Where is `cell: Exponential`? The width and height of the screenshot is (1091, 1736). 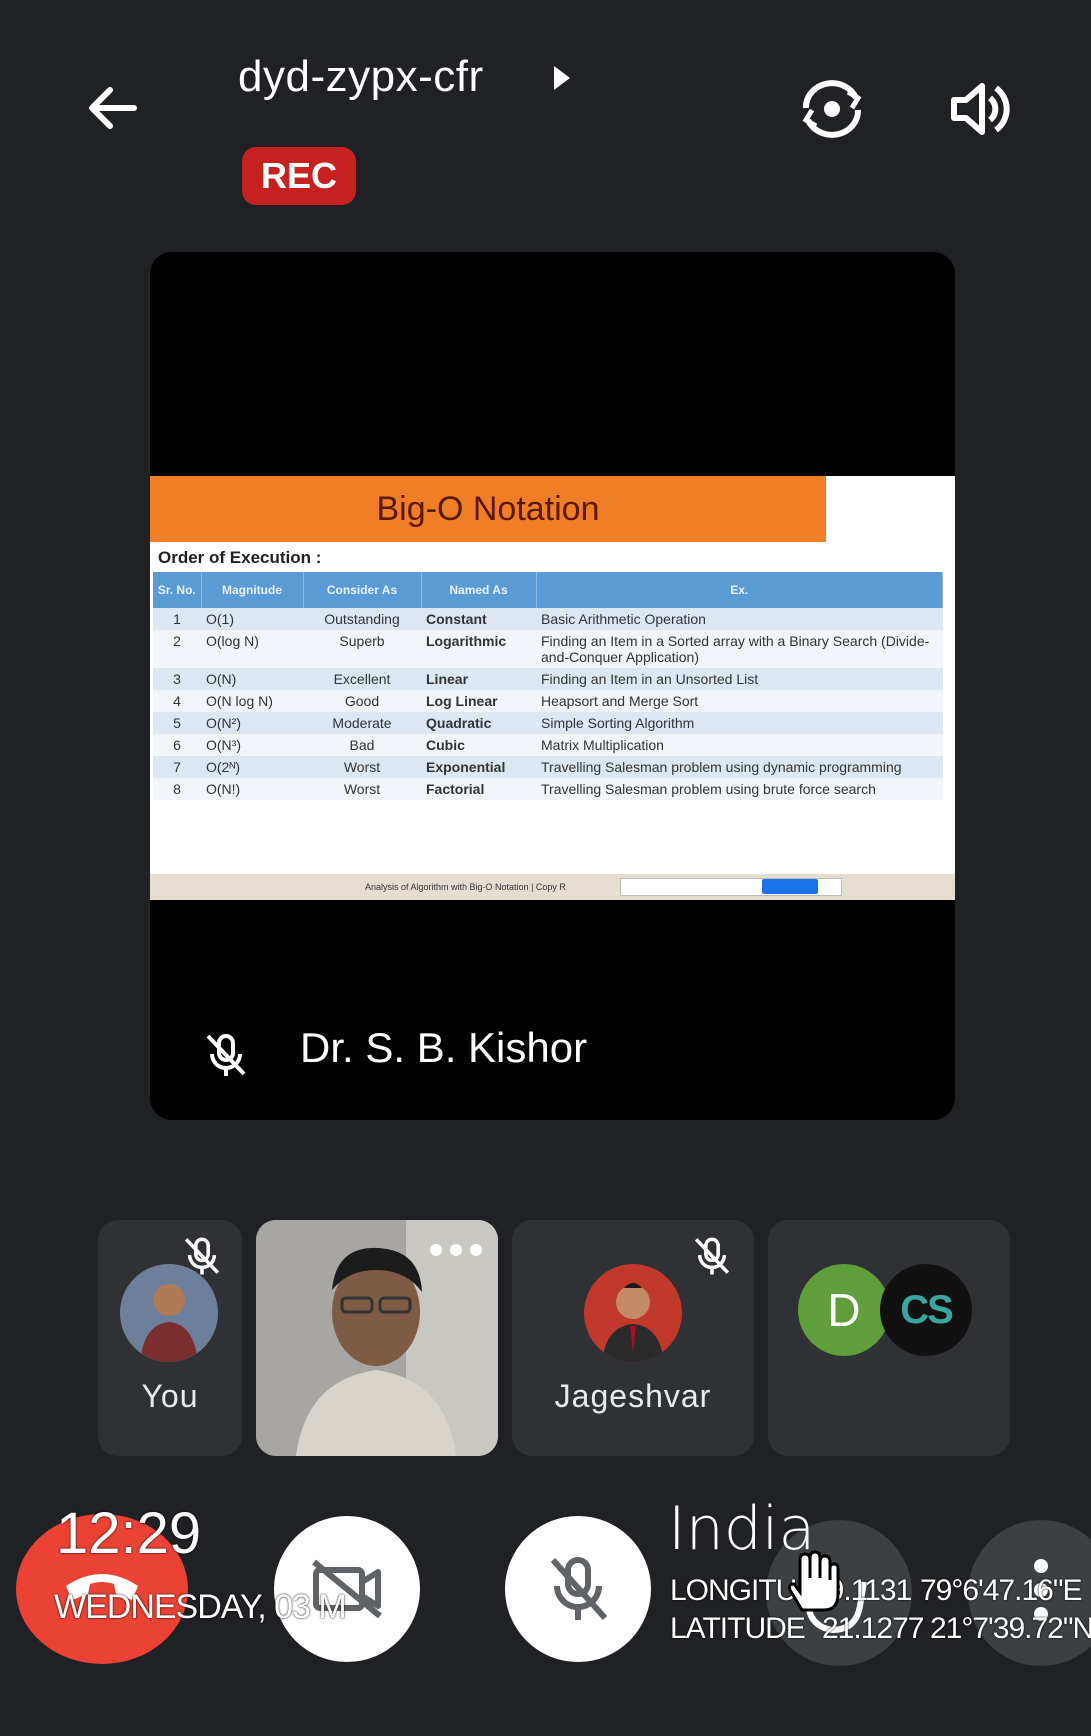 cell: Exponential is located at coordinates (478, 767).